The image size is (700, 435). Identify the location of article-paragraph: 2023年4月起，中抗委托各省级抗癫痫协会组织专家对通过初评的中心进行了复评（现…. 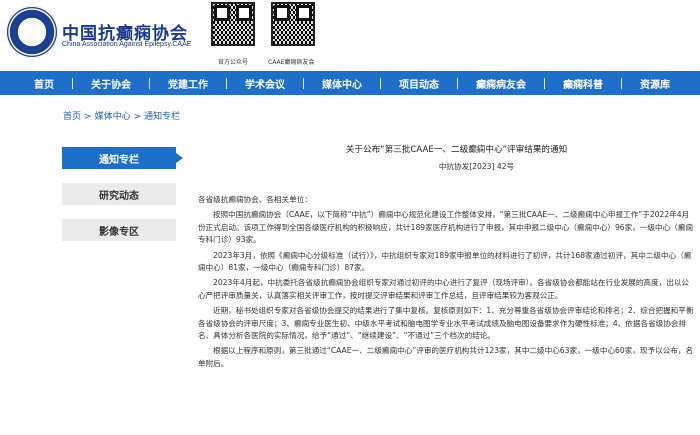
(443, 289).